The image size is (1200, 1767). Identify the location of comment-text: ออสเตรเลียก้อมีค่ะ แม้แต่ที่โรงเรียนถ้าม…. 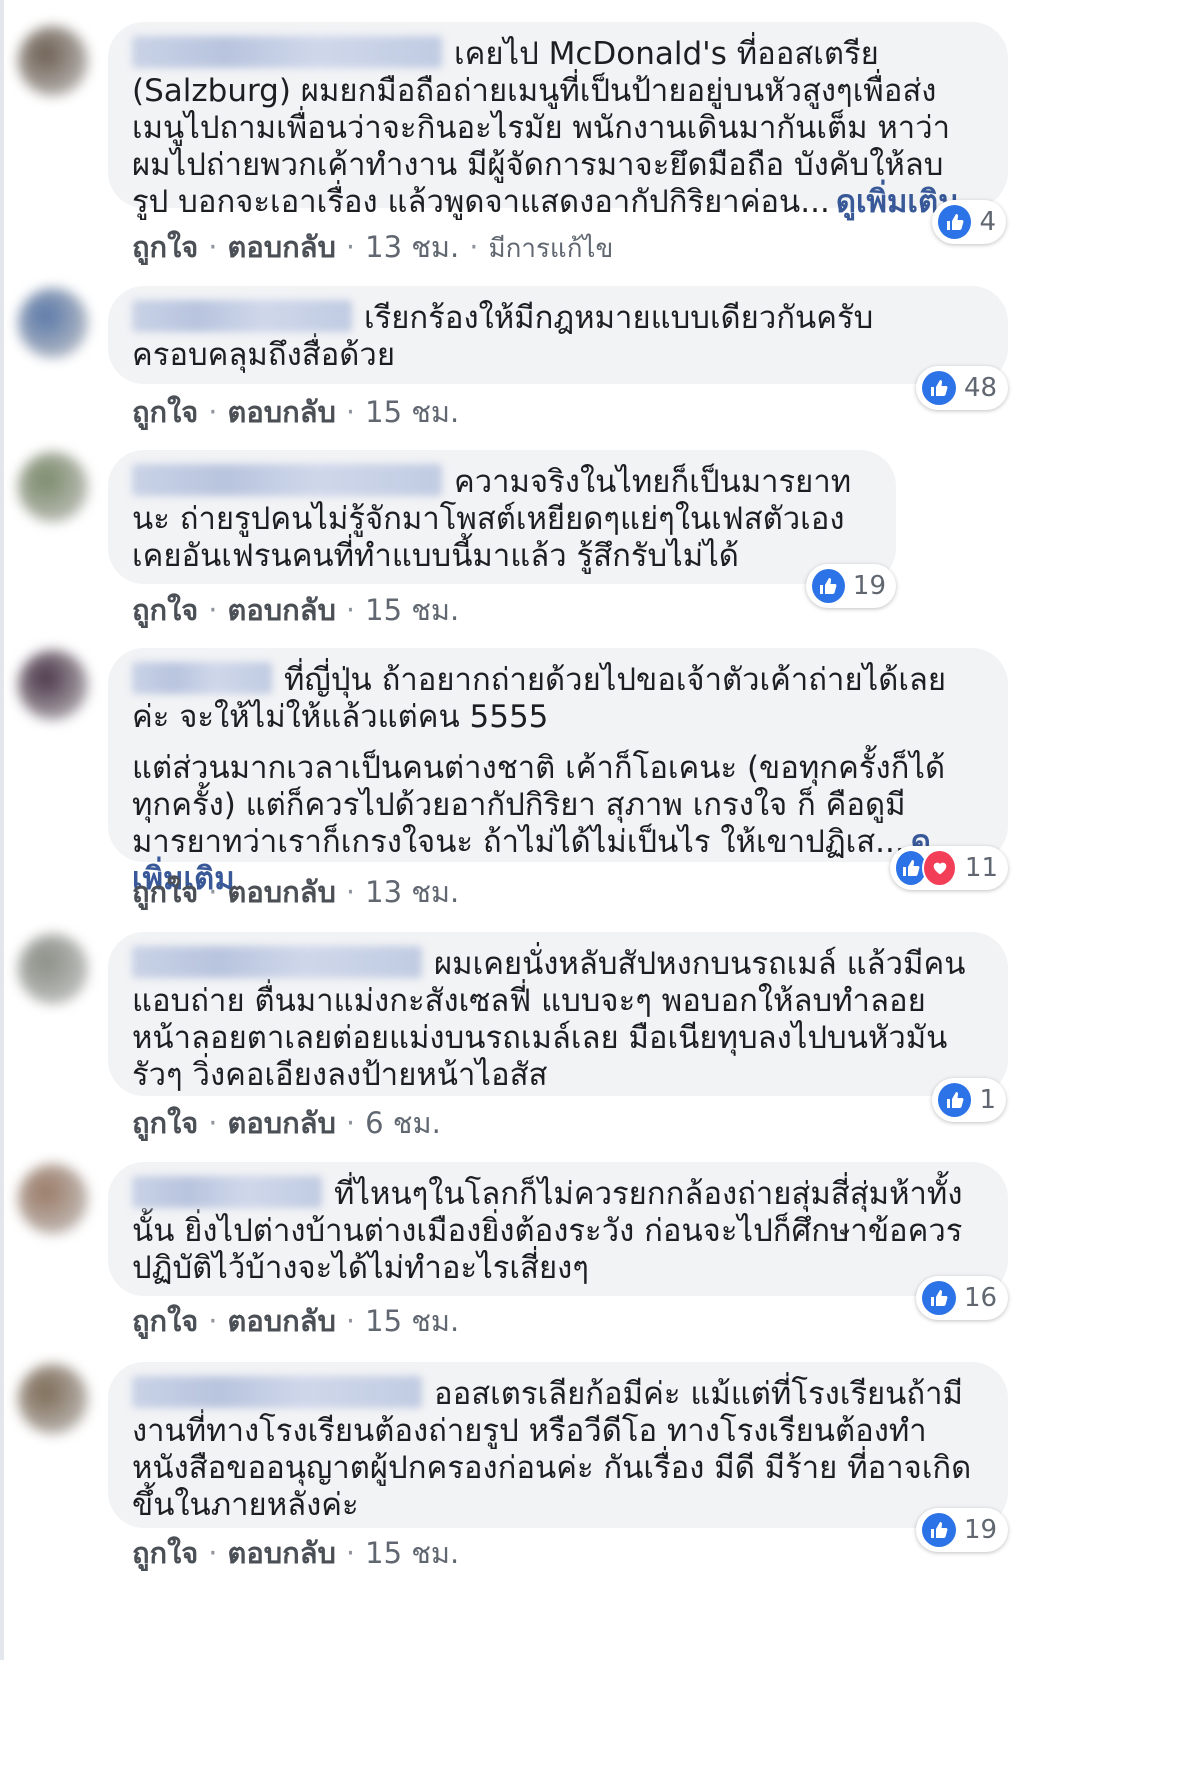
(555, 1450).